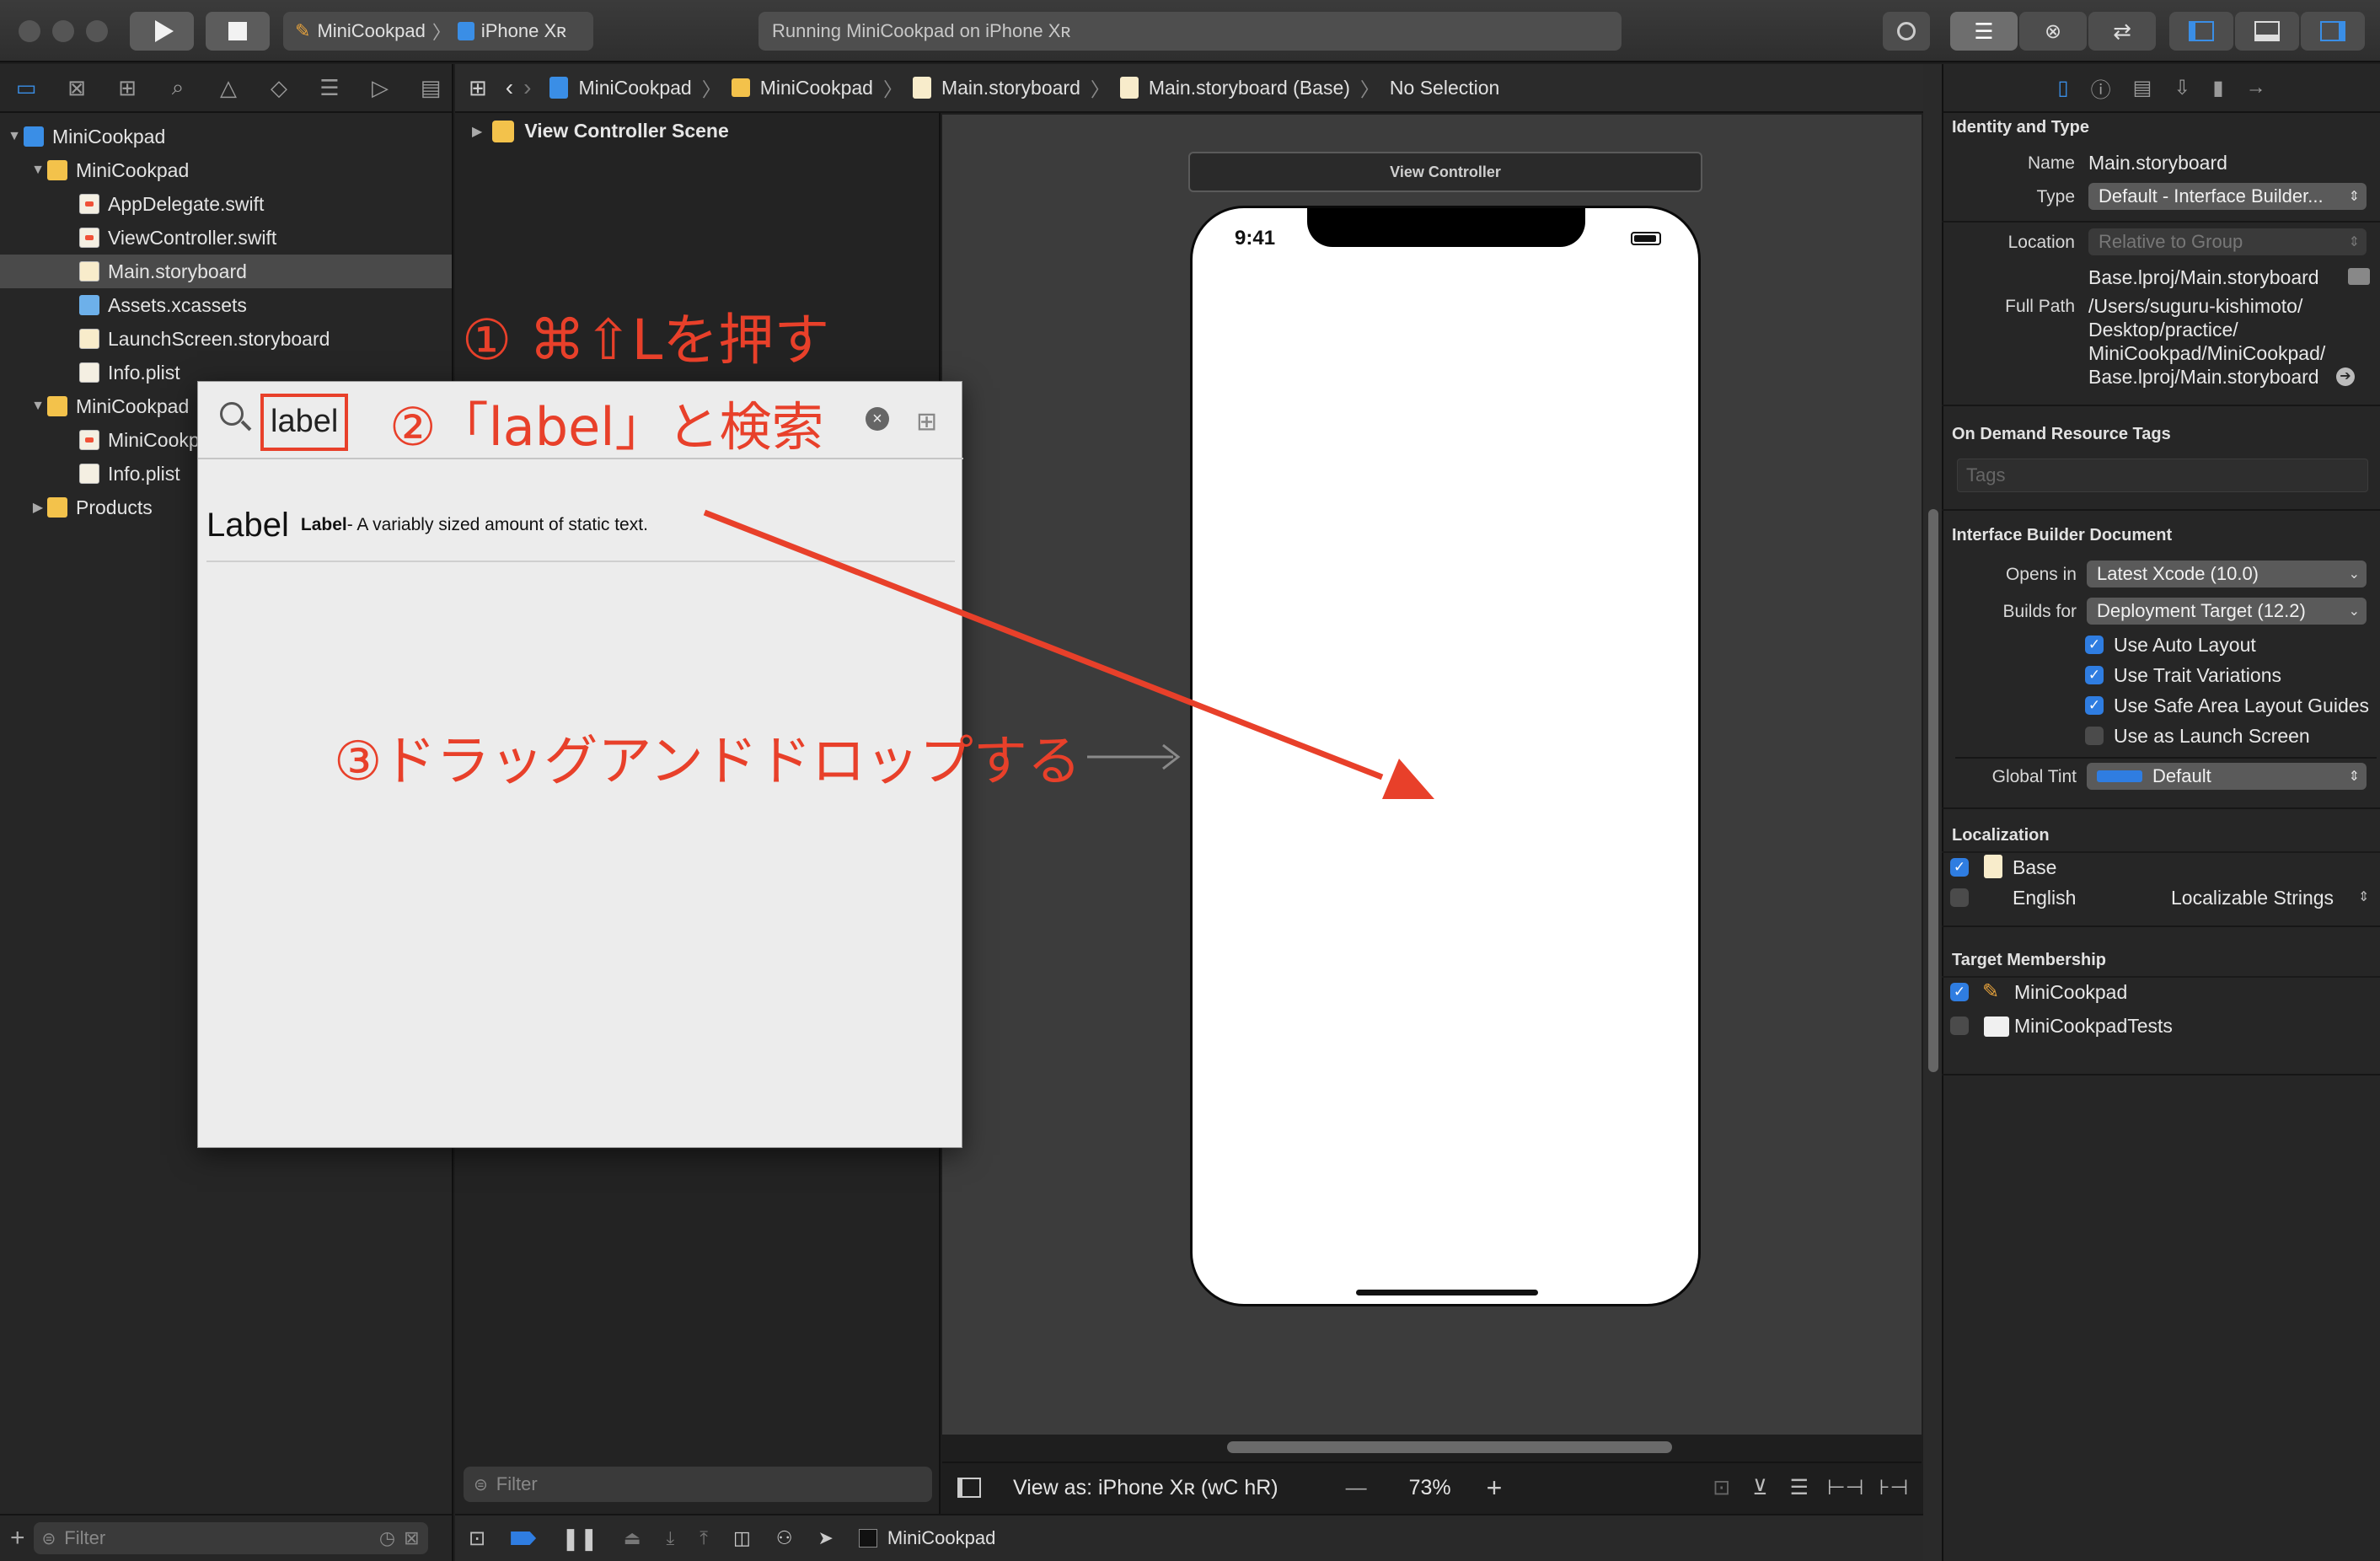 The width and height of the screenshot is (2380, 1561). I want to click on toggle-debug-area-button, so click(2267, 31).